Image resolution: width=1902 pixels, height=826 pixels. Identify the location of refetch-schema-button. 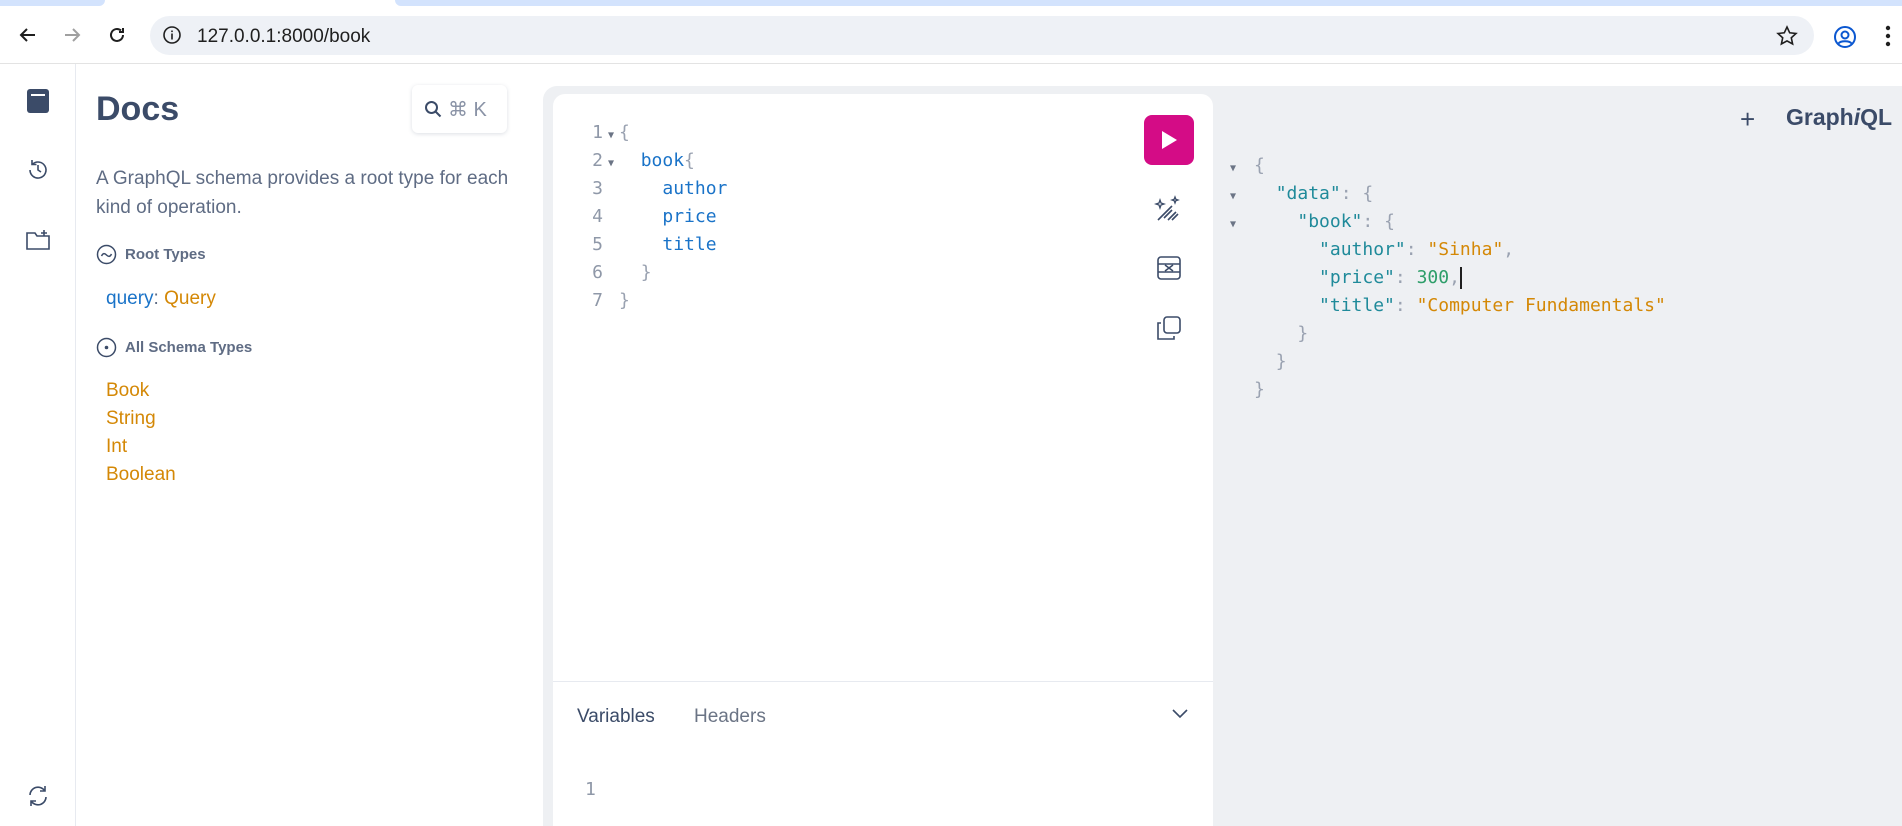
(38, 796).